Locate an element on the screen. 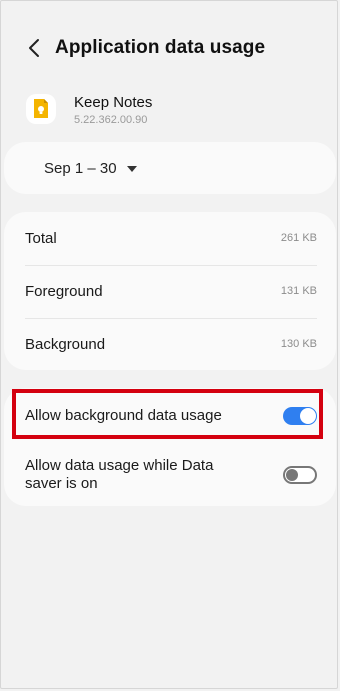 The image size is (340, 691). period-dropdown: Sep 1 – 30 is located at coordinates (90, 168).